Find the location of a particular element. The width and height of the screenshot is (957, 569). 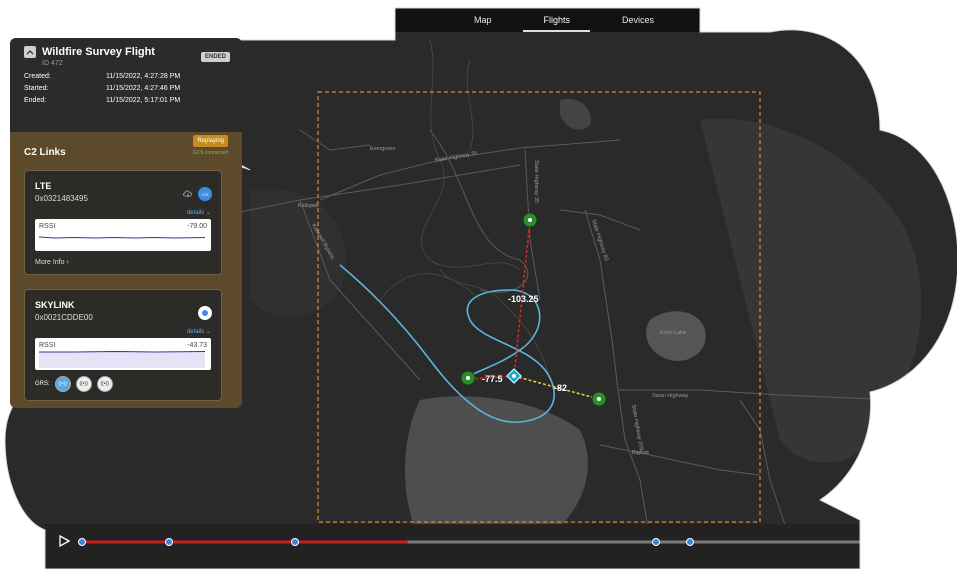

replaying-badge: Replaying is located at coordinates (210, 141).